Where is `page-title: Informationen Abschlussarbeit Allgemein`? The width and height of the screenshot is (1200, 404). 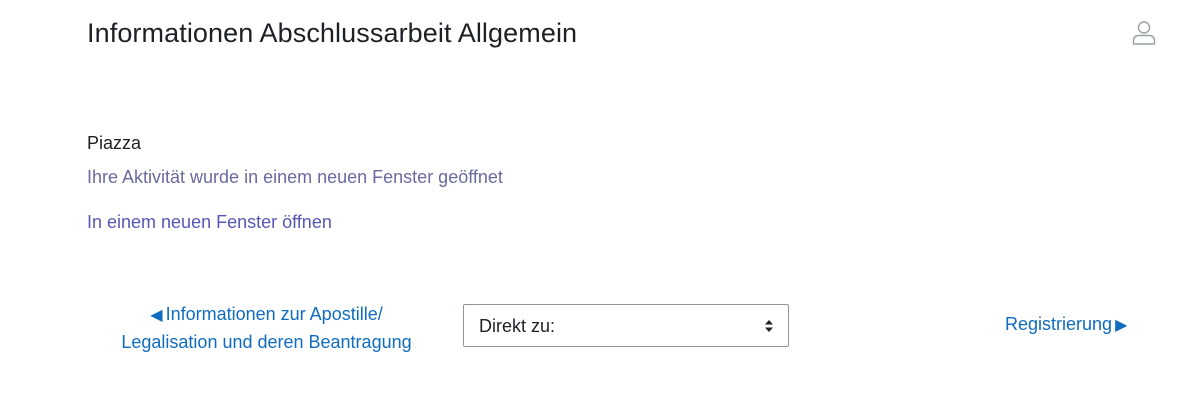 page-title: Informationen Abschlussarbeit Allgemein is located at coordinates (332, 33).